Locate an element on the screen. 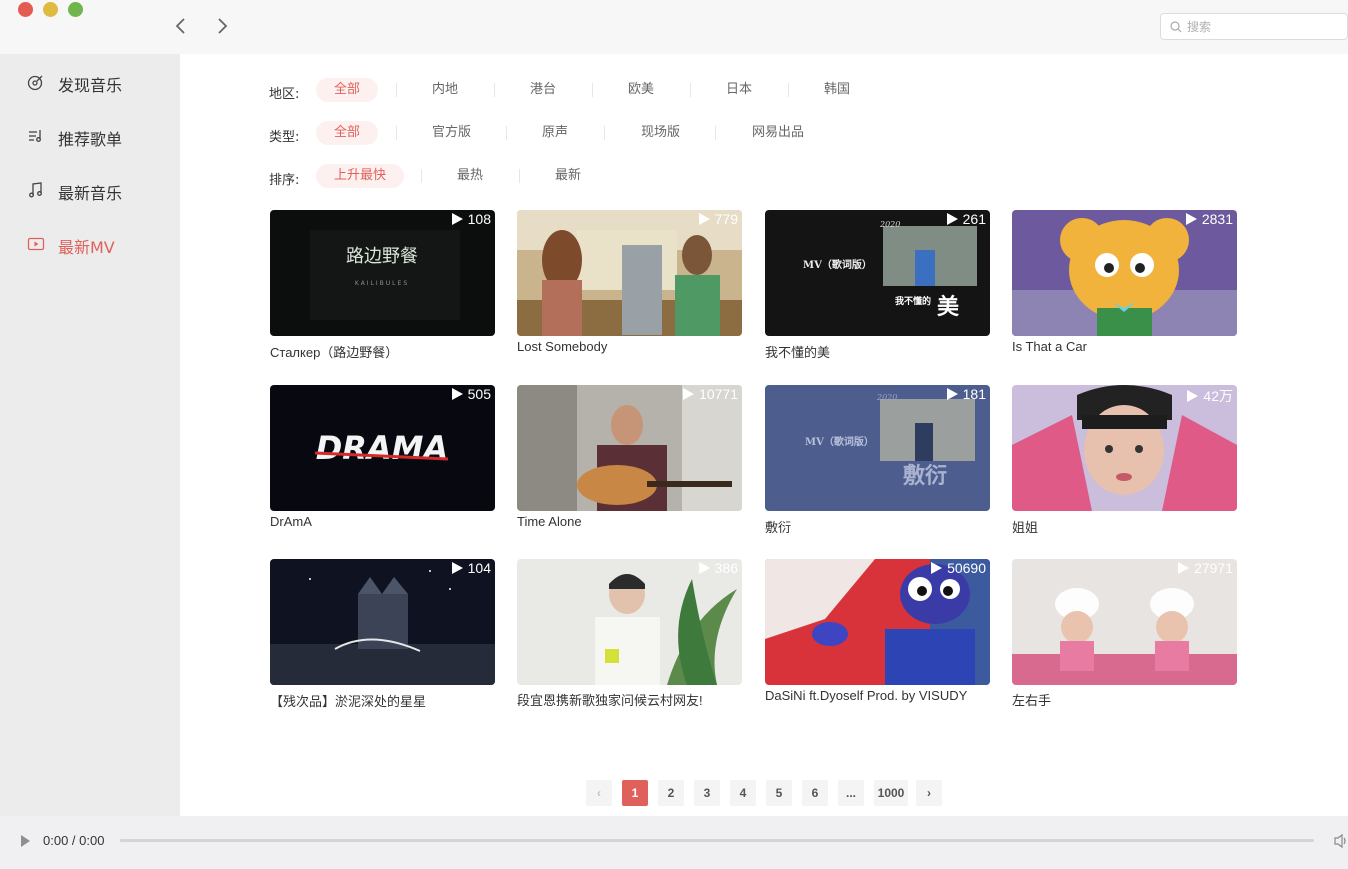 The width and height of the screenshot is (1348, 869). back-button is located at coordinates (181, 26).